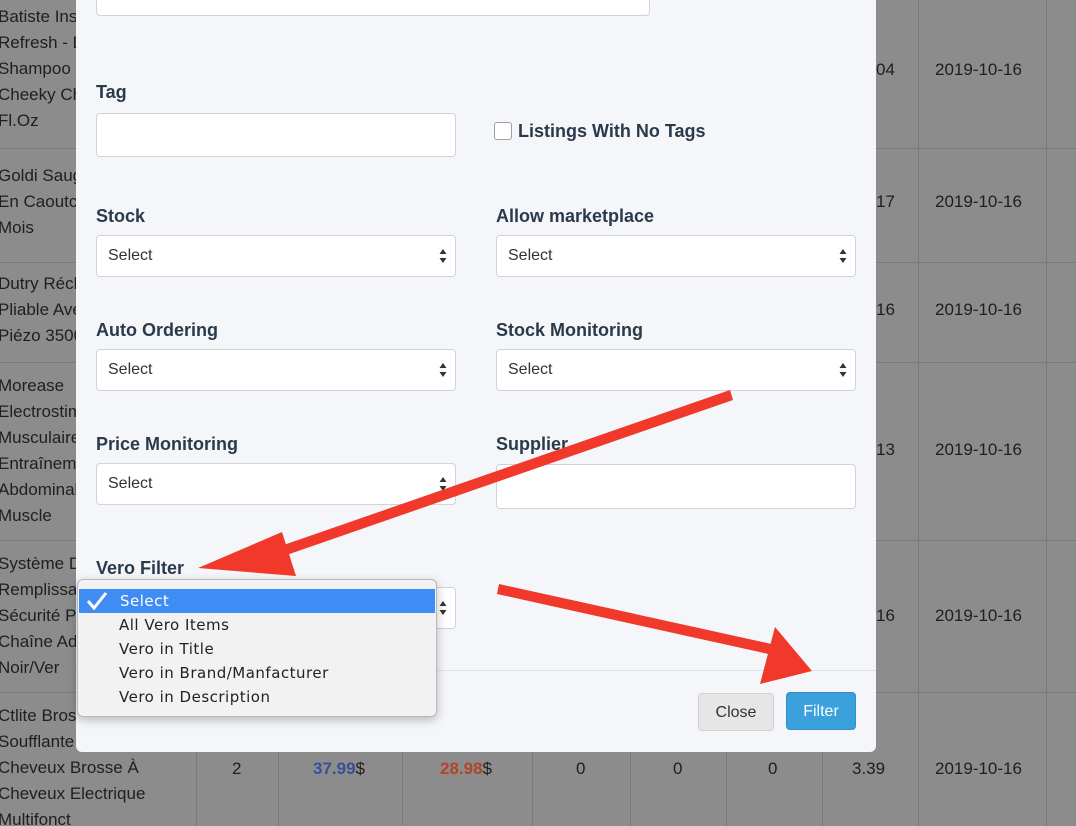 Image resolution: width=1076 pixels, height=826 pixels. I want to click on table-cell-price: 37.99$, so click(339, 768).